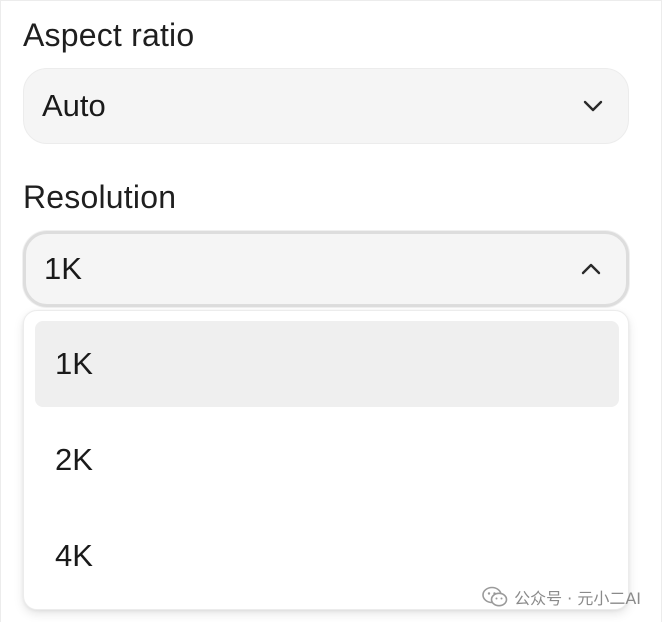  What do you see at coordinates (495, 597) in the screenshot?
I see `wechat-icon` at bounding box center [495, 597].